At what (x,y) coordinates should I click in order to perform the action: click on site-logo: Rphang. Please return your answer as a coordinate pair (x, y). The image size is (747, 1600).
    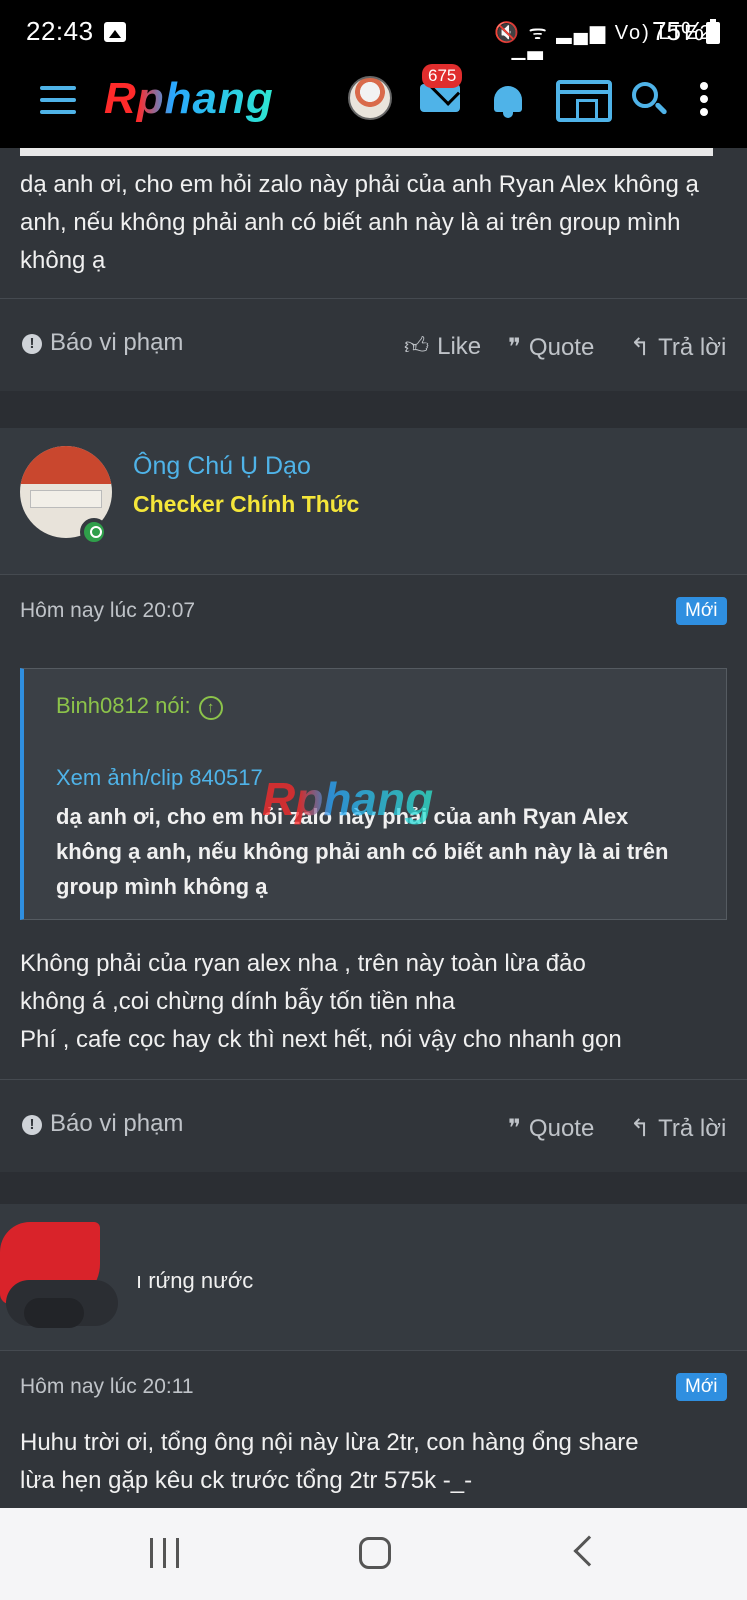
    Looking at the image, I should click on (189, 99).